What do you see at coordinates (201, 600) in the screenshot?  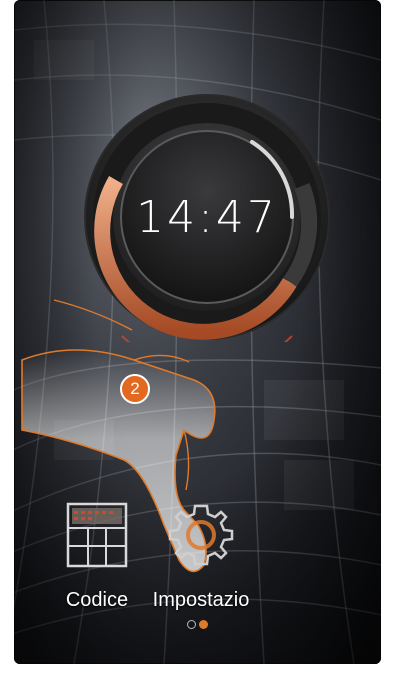 I see `app-impostazioni-label: Impostazio` at bounding box center [201, 600].